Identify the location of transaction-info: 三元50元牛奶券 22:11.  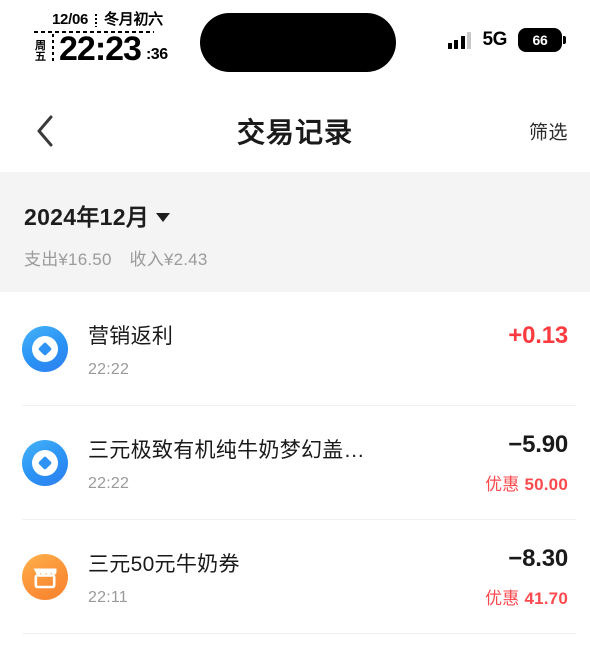
(281, 577).